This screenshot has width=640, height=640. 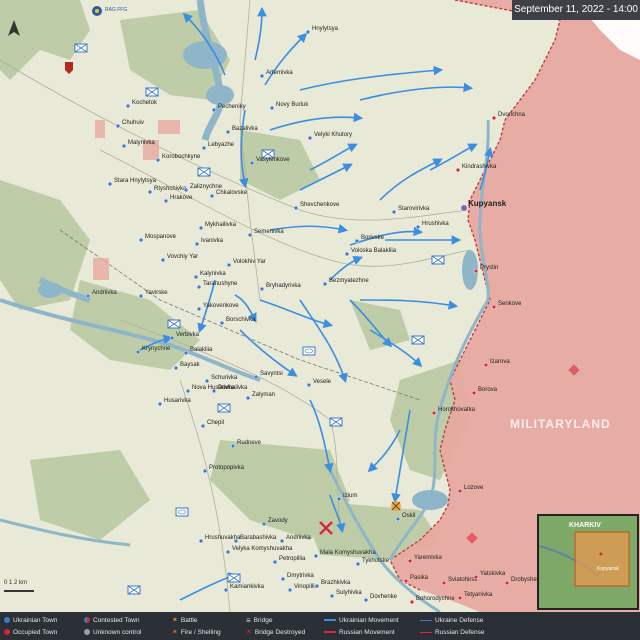 I want to click on town-label: Stara Hnylytsya, so click(x=135, y=181).